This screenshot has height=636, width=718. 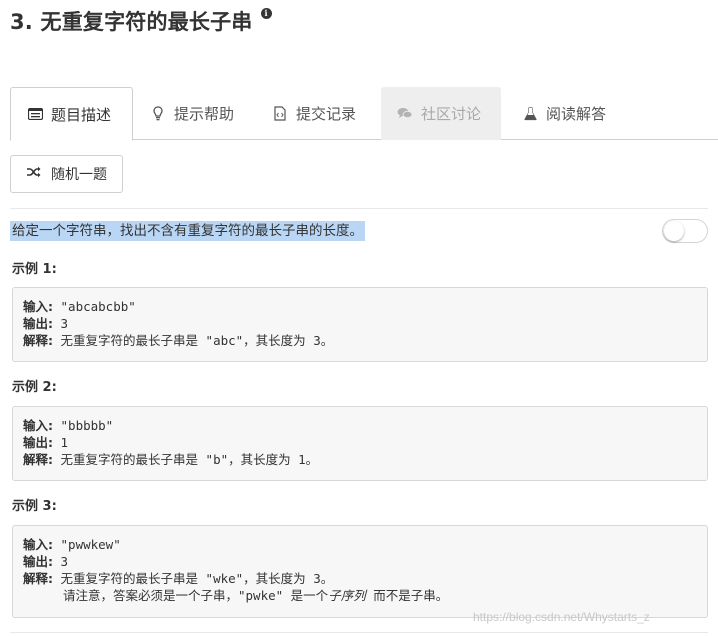 I want to click on random-problem-button: 随机一题, so click(x=66, y=174).